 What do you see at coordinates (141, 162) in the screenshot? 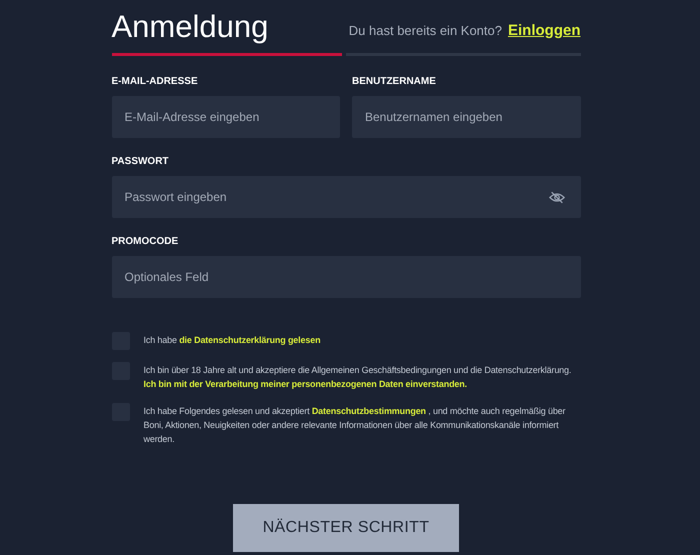
I see `field-label: PASSWORT` at bounding box center [141, 162].